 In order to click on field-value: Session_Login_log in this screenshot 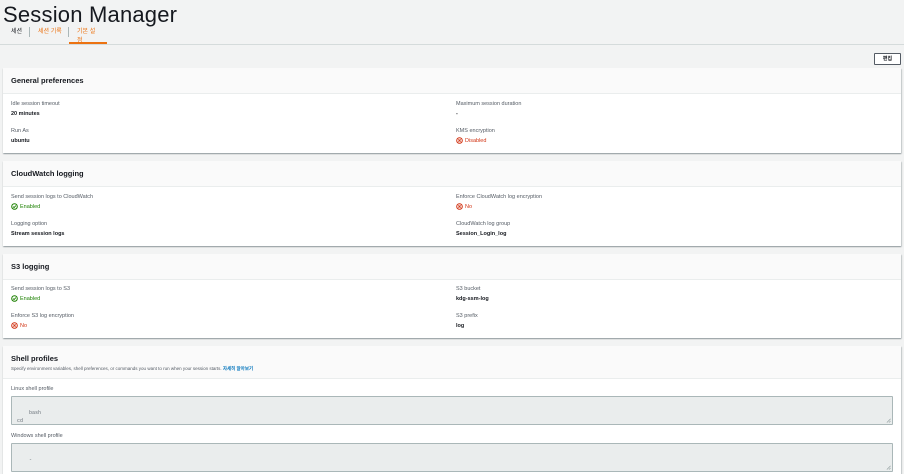, I will do `click(481, 234)`.